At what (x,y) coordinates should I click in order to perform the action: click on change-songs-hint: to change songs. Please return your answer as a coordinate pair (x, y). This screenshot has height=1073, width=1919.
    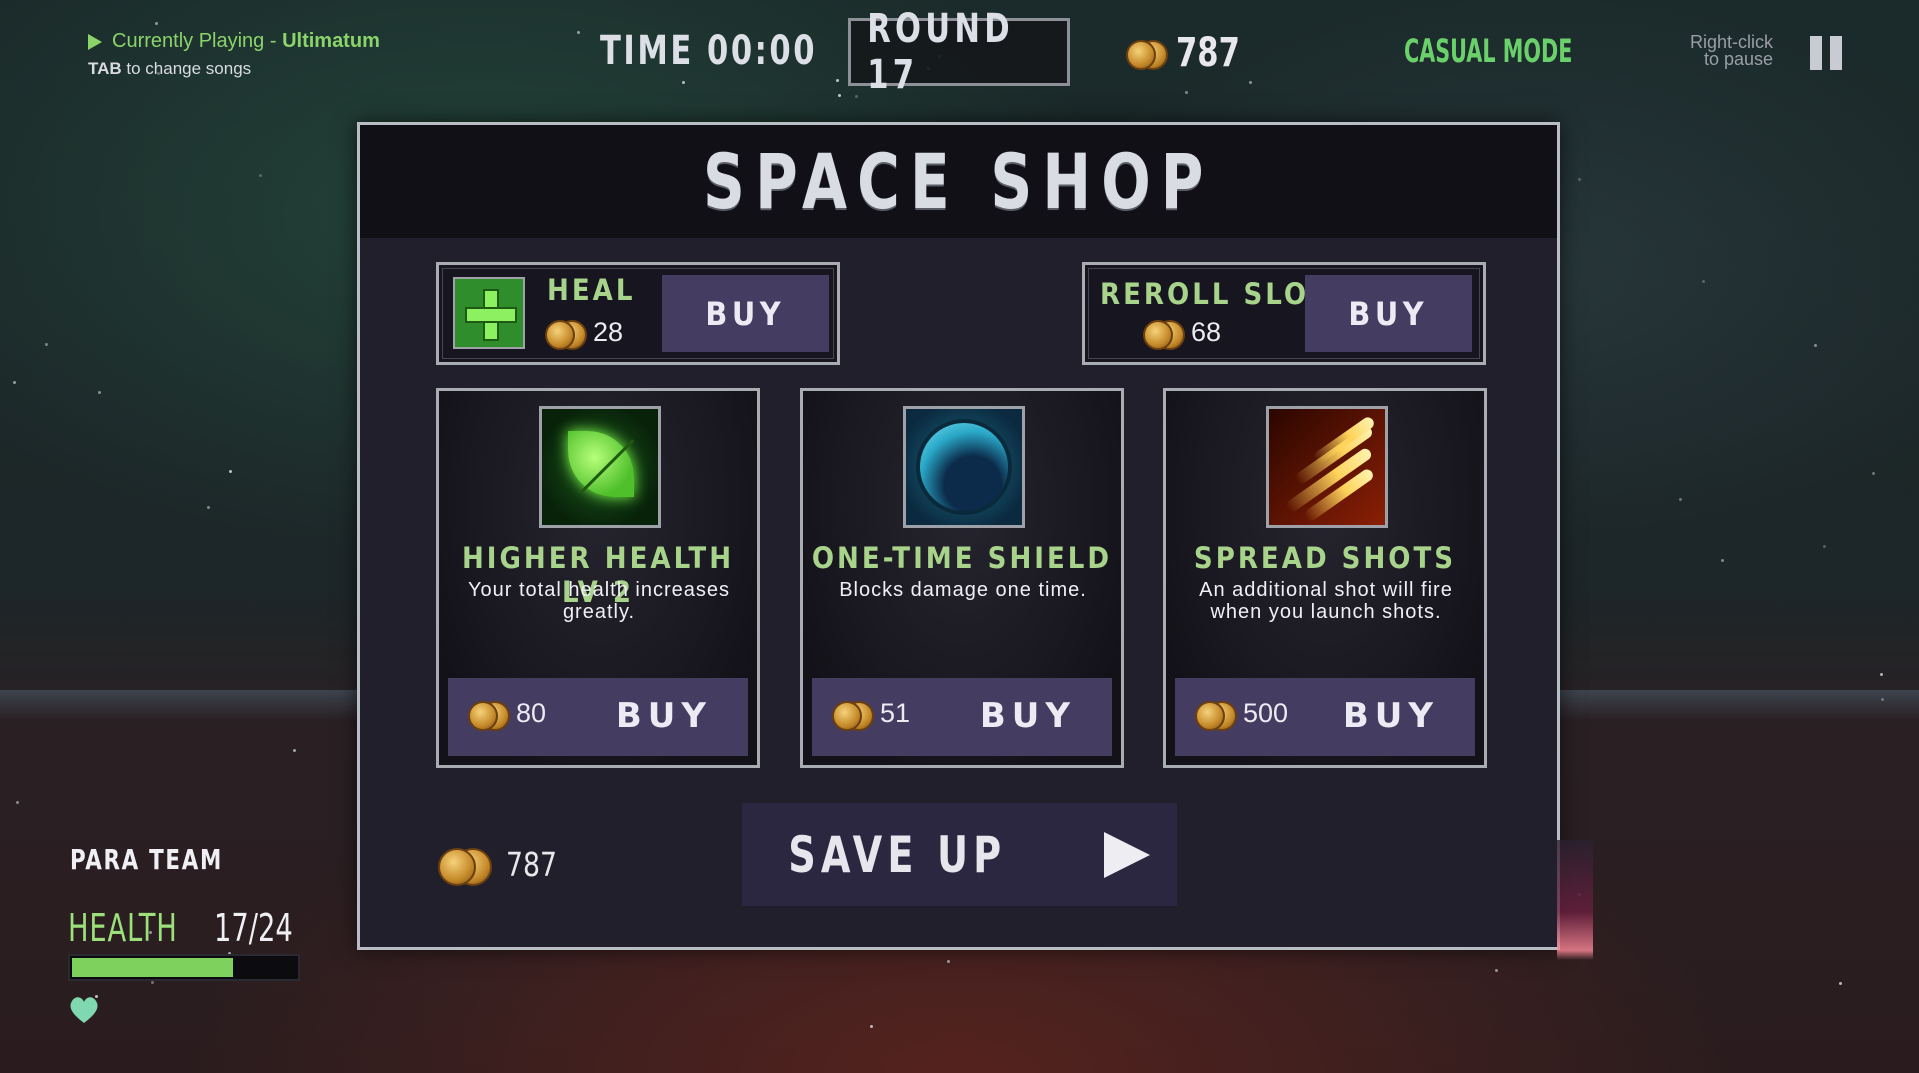
    Looking at the image, I should click on (186, 68).